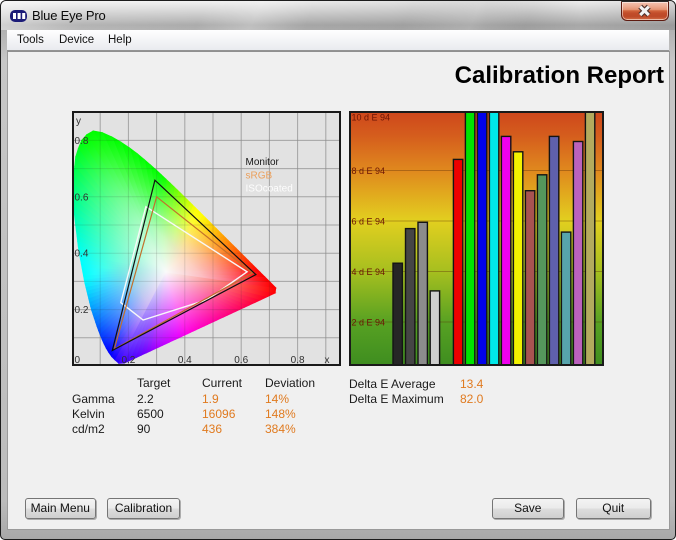  Describe the element at coordinates (269, 189) in the screenshot. I see `svg-text: ISOcoated` at that location.